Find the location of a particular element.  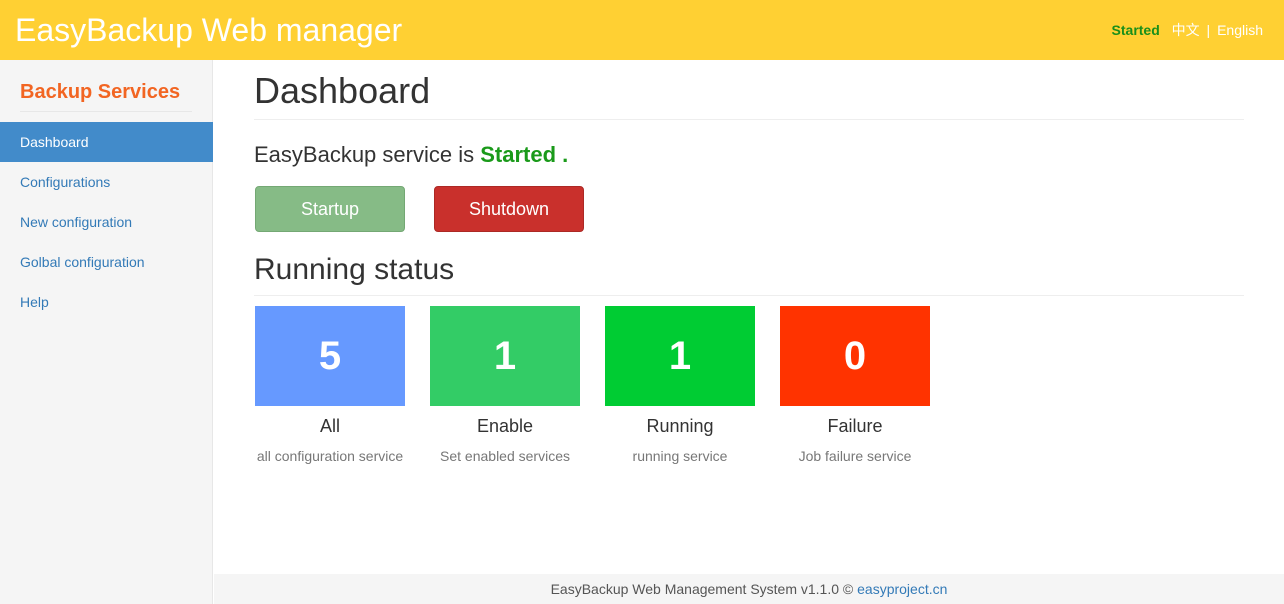

service-status-value: Started . is located at coordinates (524, 154).